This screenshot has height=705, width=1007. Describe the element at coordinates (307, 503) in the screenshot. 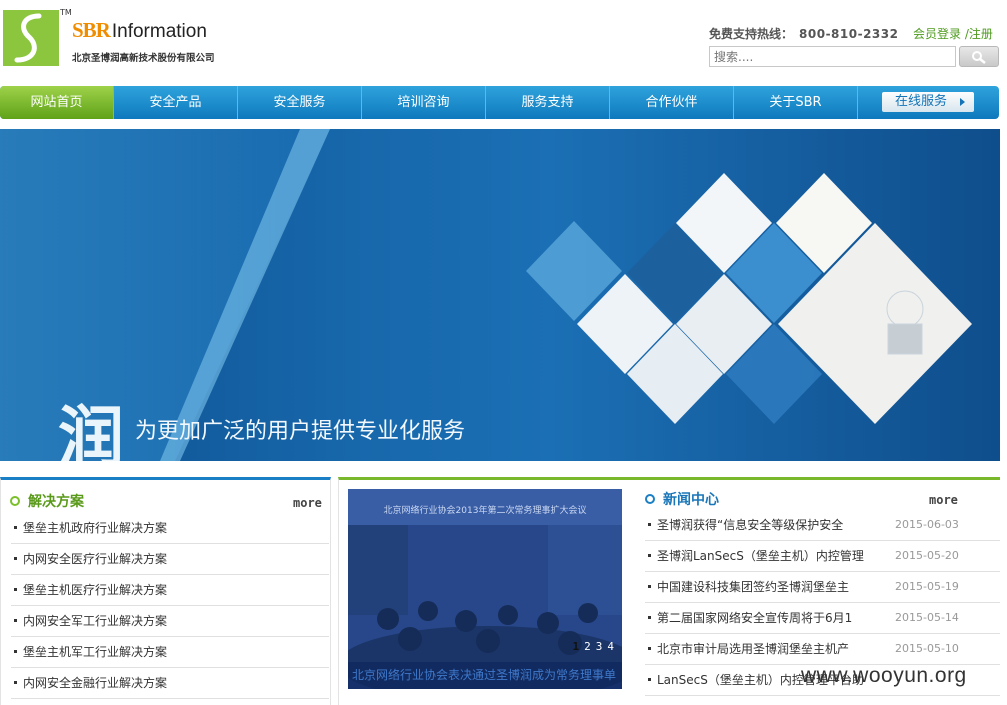

I see `solutions-more-link: more` at that location.